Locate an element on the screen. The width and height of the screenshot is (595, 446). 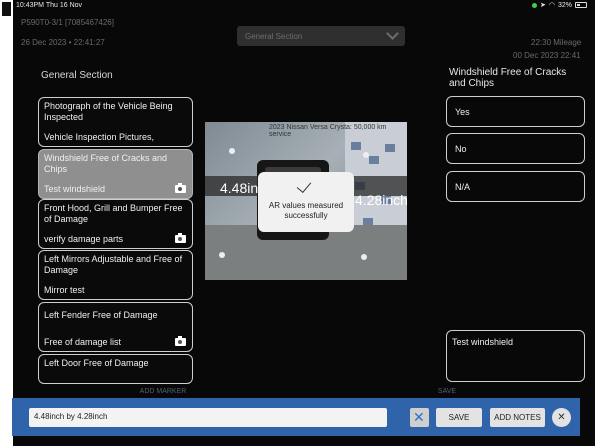
checklist-item-note: Vehicle Inspection Pictures, is located at coordinates (99, 137).